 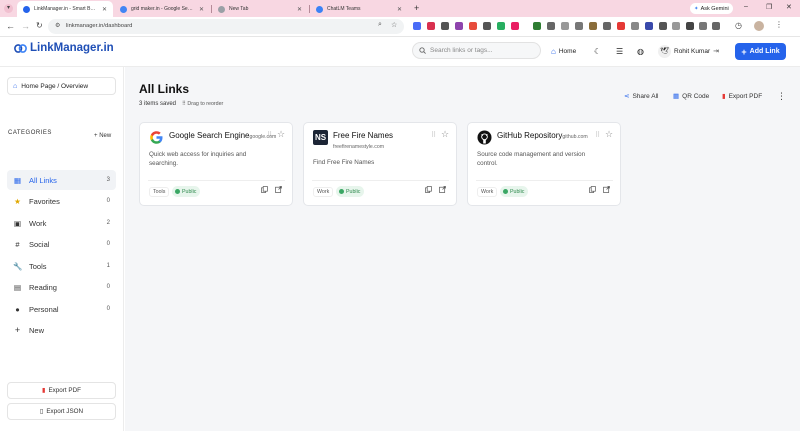 I want to click on new-tab-plus-icon: +, so click(x=416, y=8).